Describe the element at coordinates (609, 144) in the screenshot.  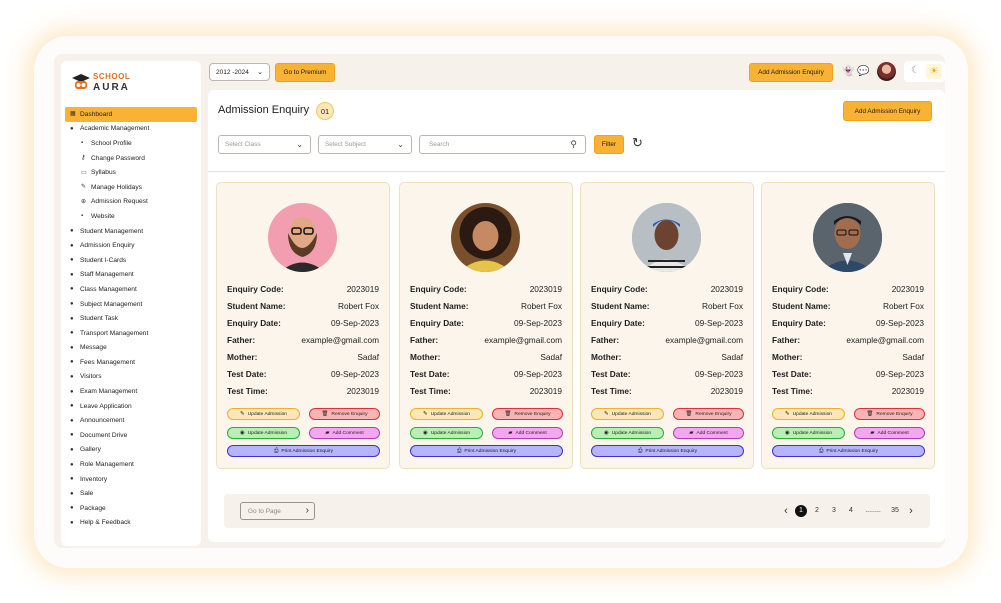
I see `filter-button: Filter` at that location.